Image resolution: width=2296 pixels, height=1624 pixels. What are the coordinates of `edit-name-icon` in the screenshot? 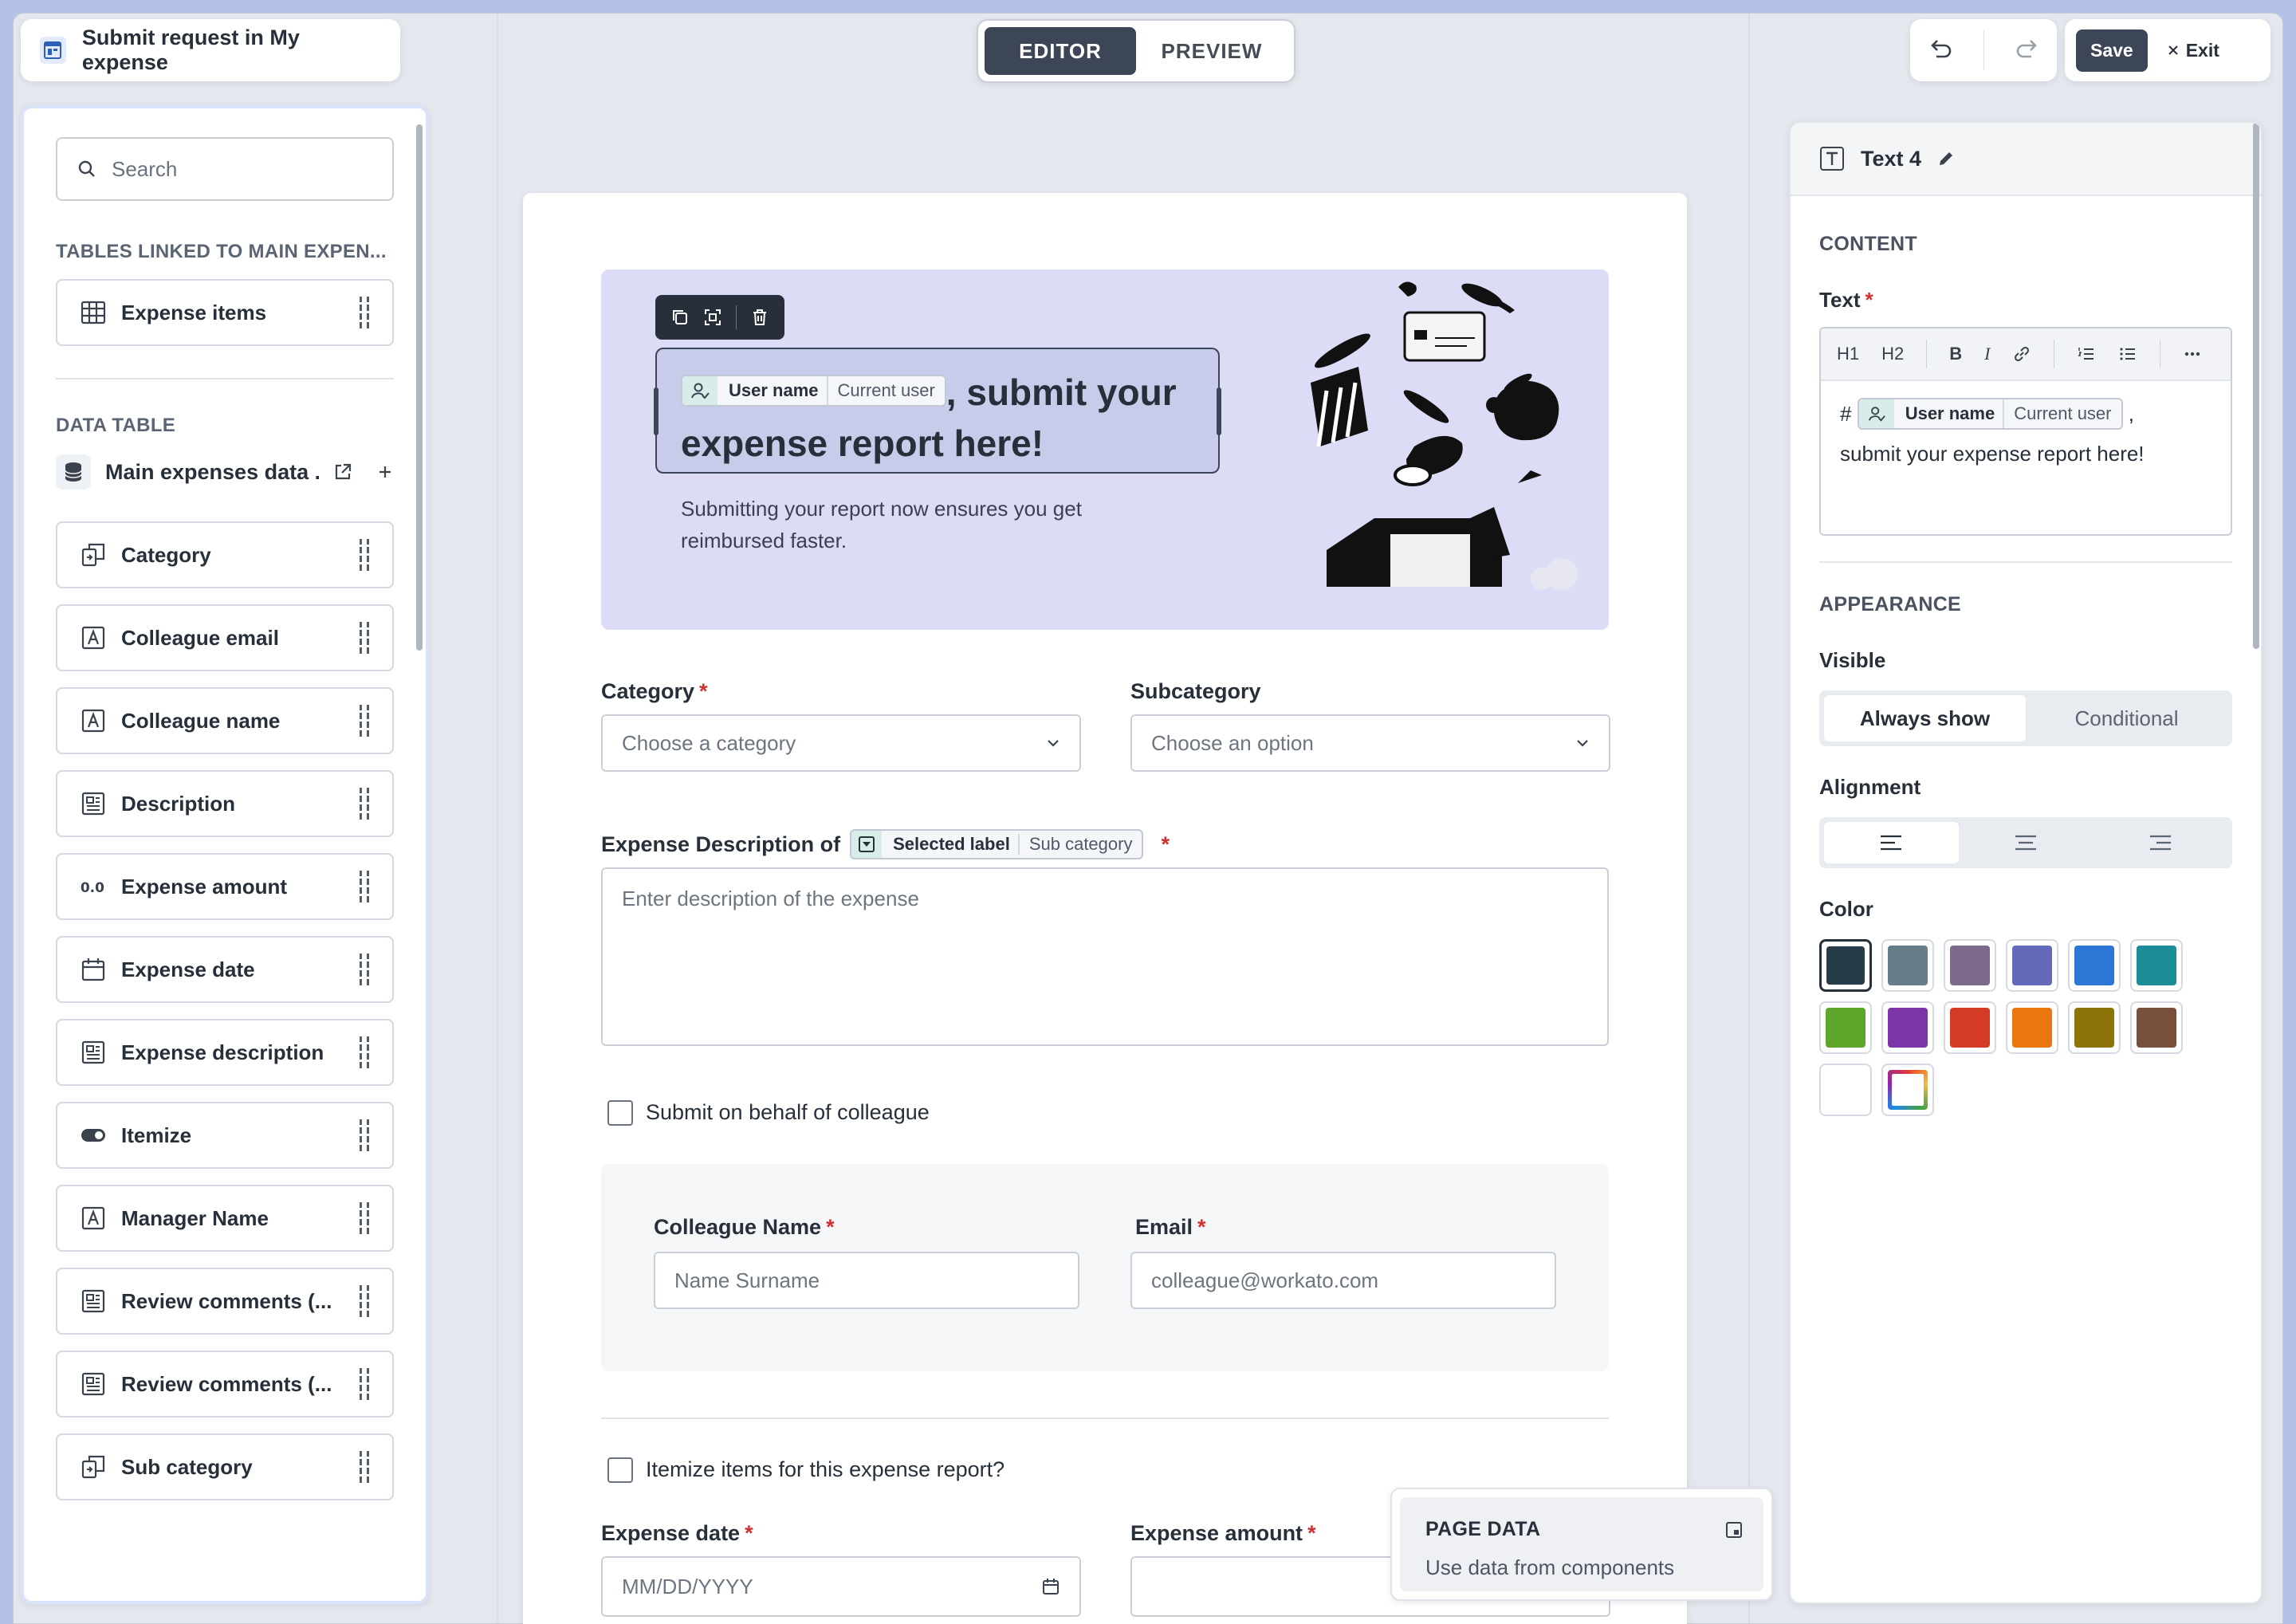 It's located at (1946, 159).